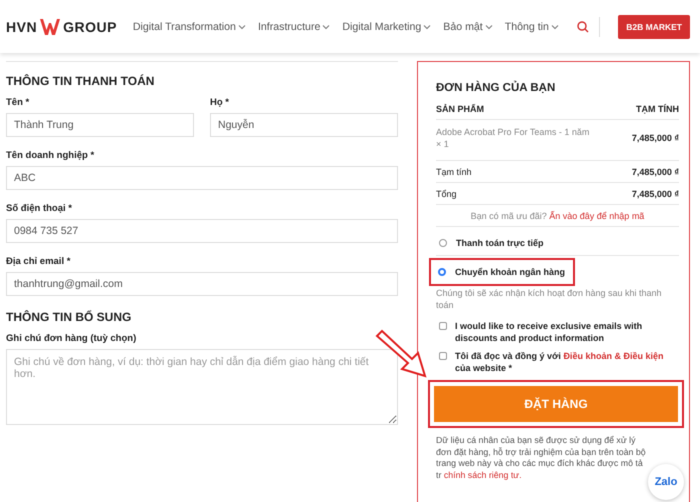 The image size is (700, 502). I want to click on payment-option: Thanh toán trực tiếp, so click(490, 243).